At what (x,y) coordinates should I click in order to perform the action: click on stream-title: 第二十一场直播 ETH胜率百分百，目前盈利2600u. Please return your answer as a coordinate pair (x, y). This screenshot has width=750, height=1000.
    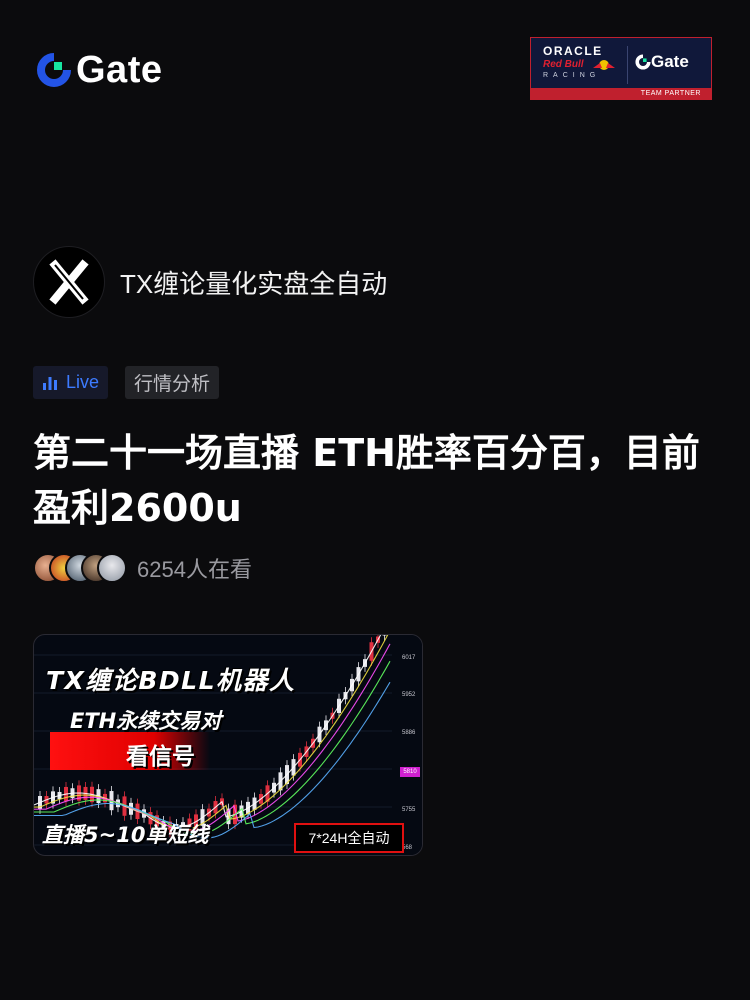
    Looking at the image, I should click on (366, 480).